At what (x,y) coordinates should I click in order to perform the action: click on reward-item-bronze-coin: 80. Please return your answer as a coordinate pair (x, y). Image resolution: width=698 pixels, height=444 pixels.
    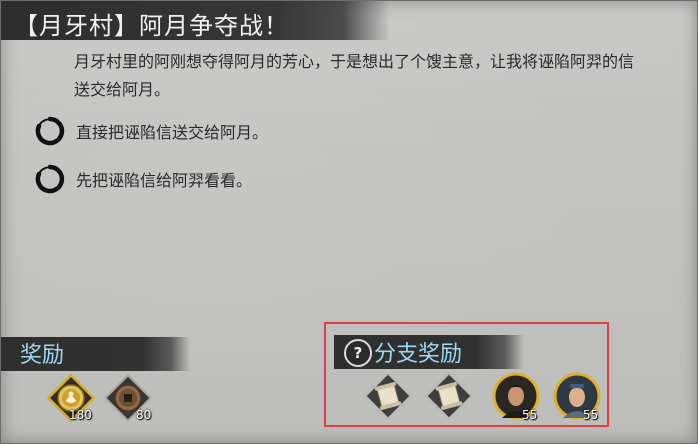
    Looking at the image, I should click on (128, 398).